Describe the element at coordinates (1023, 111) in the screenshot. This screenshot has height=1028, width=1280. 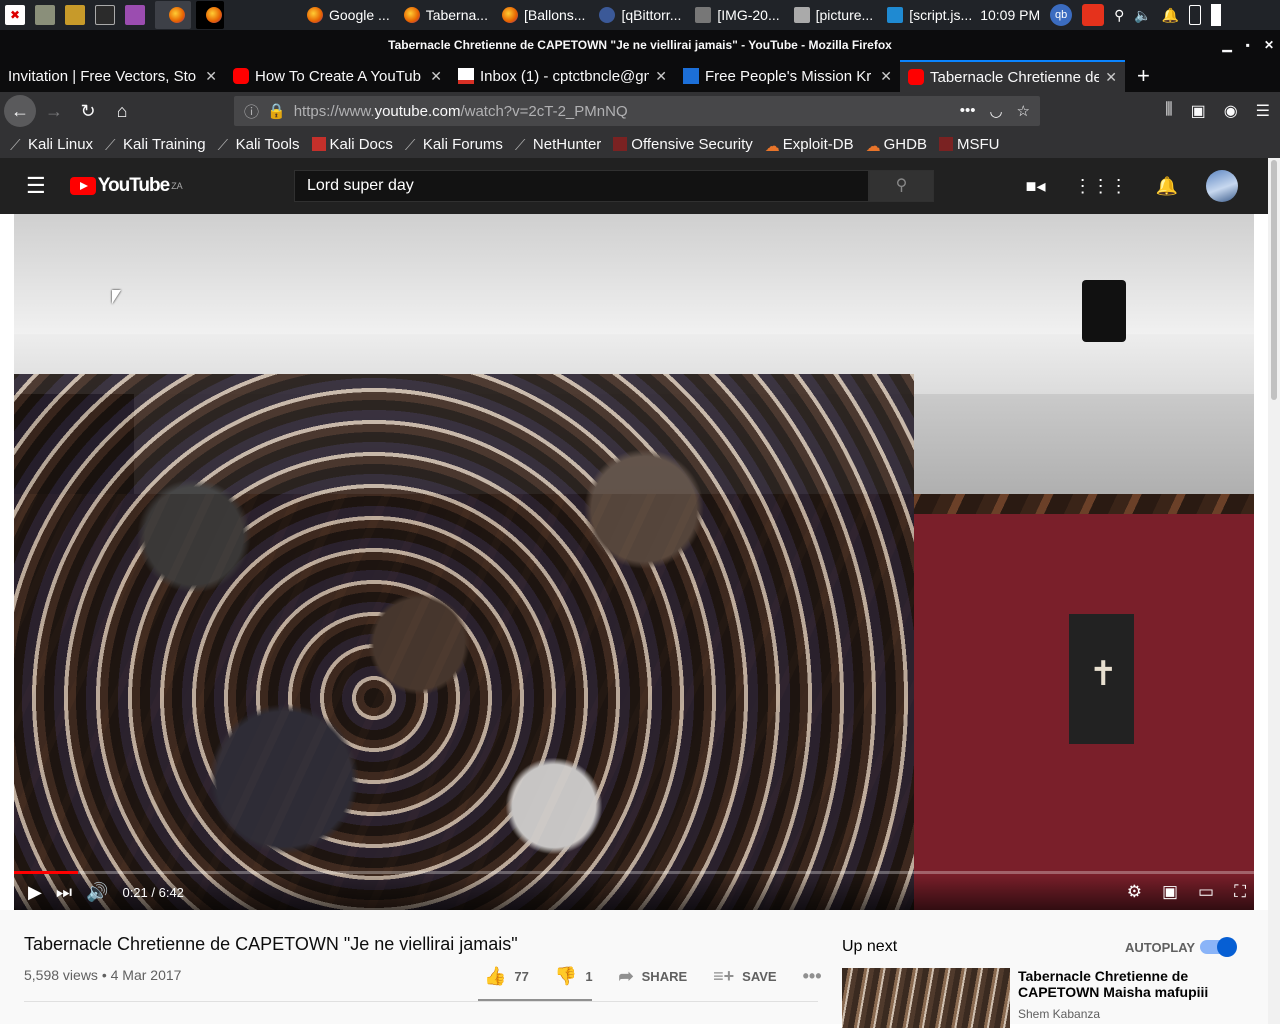
I see `bookmark-star-icon: ☆` at that location.